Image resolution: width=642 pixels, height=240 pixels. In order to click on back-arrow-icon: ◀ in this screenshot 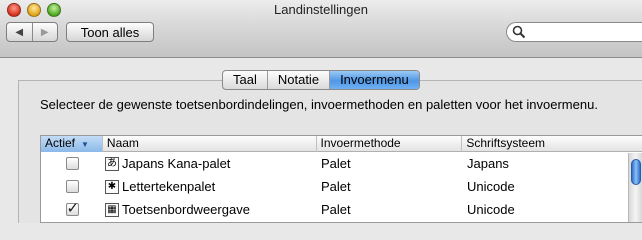, I will do `click(19, 32)`.